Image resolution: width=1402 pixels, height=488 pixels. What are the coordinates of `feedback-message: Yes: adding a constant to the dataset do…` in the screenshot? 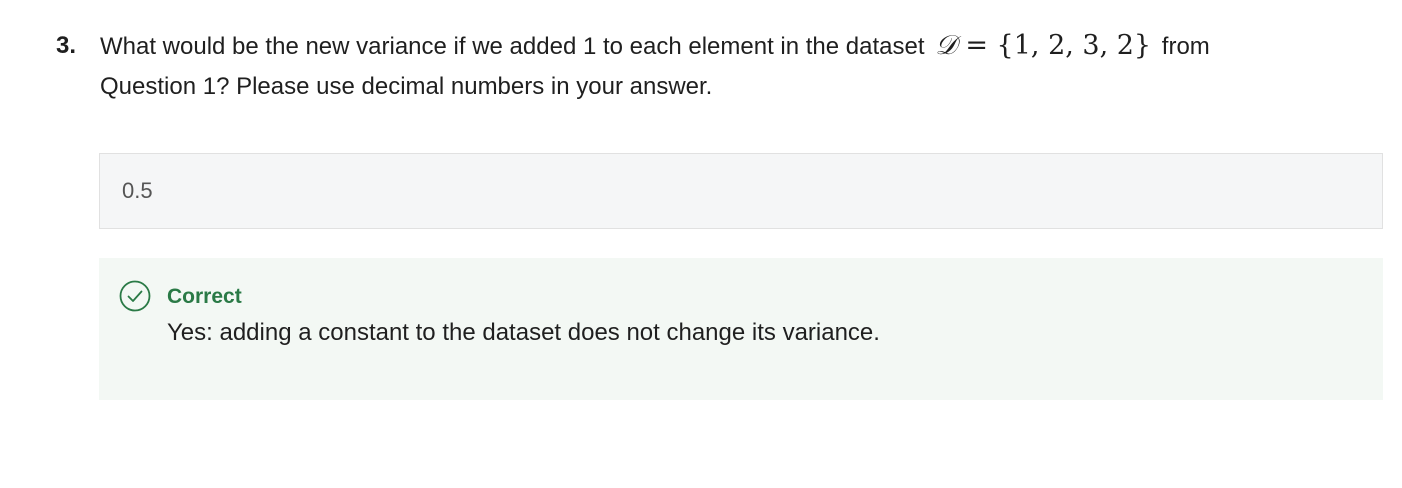 It's located at (523, 332).